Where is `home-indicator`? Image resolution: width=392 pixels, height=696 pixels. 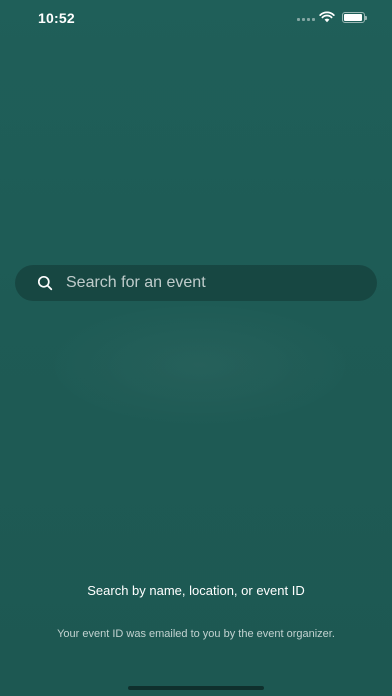 home-indicator is located at coordinates (196, 688).